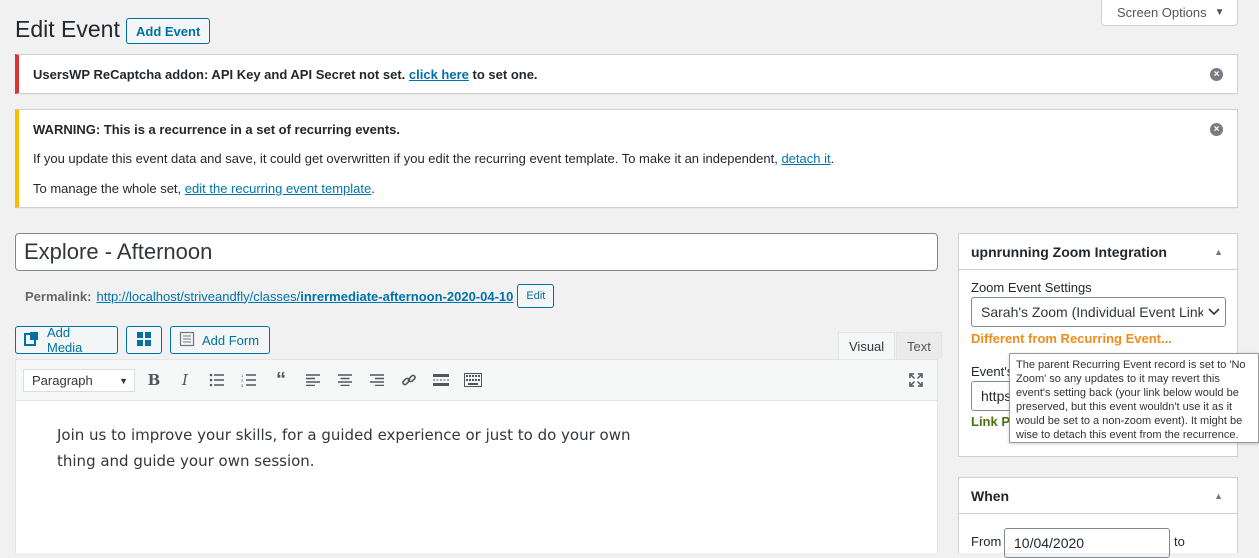 This screenshot has width=1259, height=558. Describe the element at coordinates (62, 380) in the screenshot. I see `format-select-value: Paragraph` at that location.